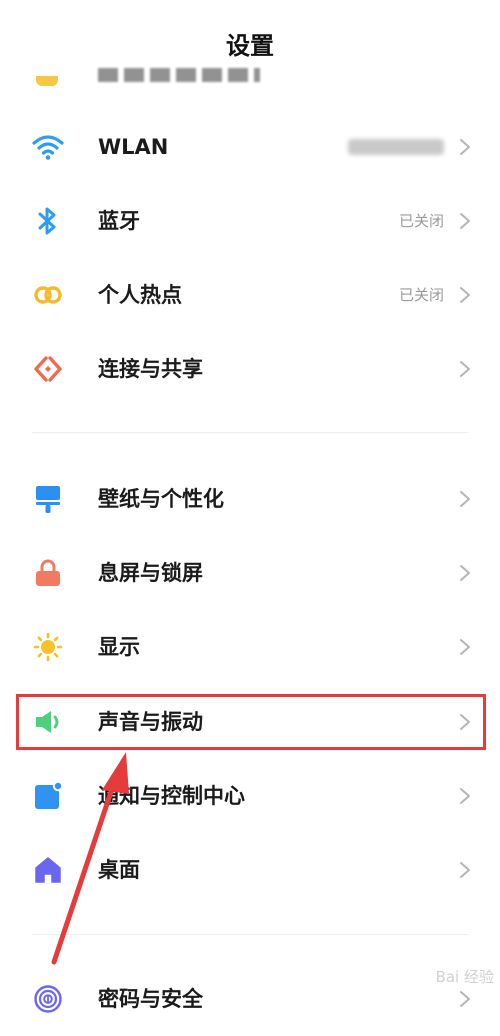  I want to click on settings-row-label: 壁纸与个性化, so click(161, 499).